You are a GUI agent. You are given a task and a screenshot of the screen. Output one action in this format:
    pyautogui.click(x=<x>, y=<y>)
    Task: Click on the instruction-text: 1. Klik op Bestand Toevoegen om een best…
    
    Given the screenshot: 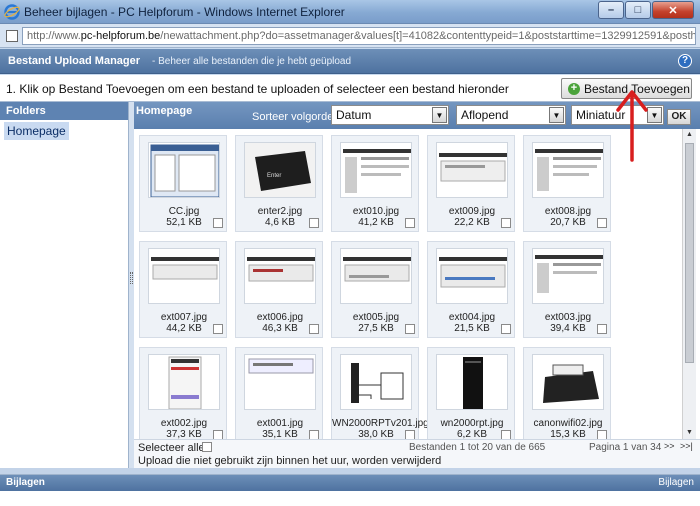 What is the action you would take?
    pyautogui.click(x=257, y=89)
    